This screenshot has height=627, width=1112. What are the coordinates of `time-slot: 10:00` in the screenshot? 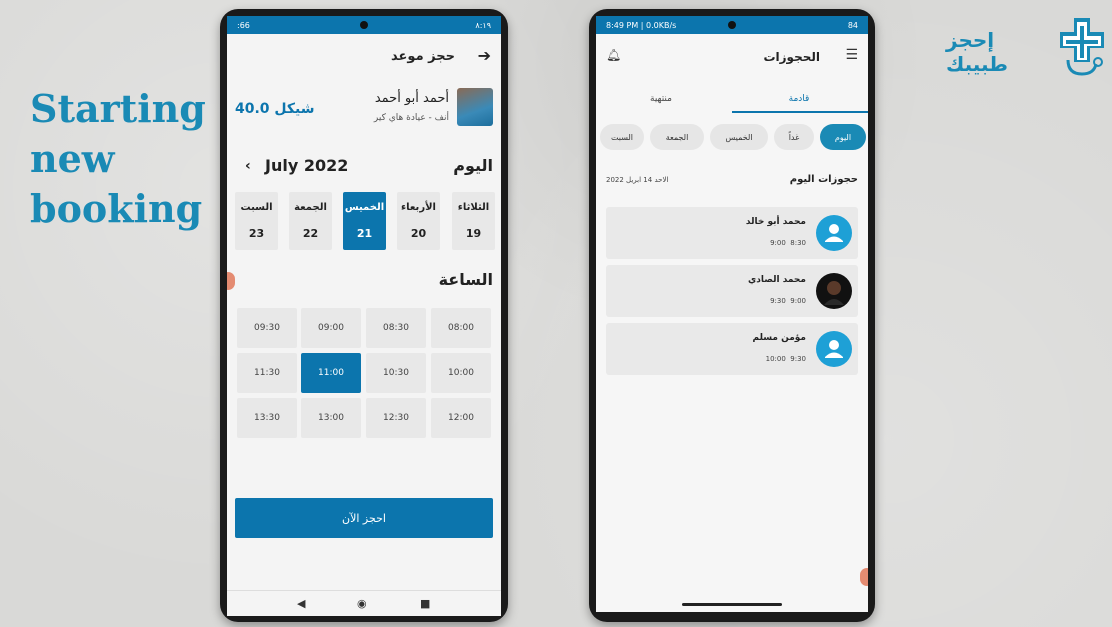 It's located at (461, 373).